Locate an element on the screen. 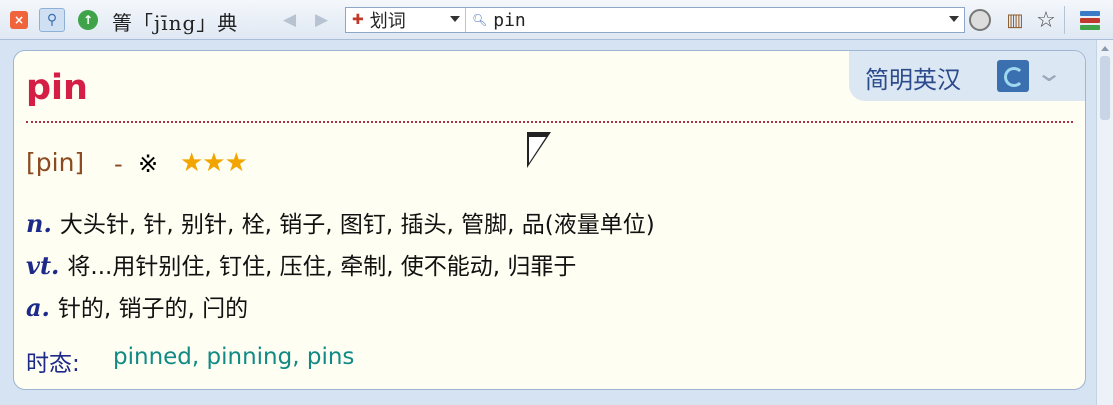 The height and width of the screenshot is (405, 1113). books-icon is located at coordinates (1090, 20).